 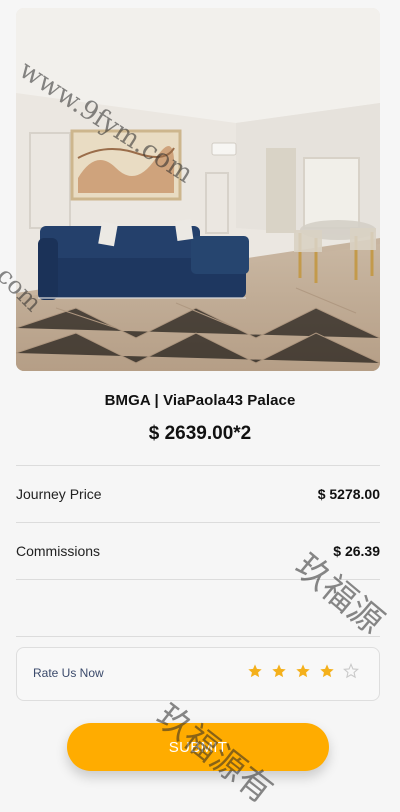 What do you see at coordinates (198, 674) in the screenshot?
I see `rating-card: Rate Us Now` at bounding box center [198, 674].